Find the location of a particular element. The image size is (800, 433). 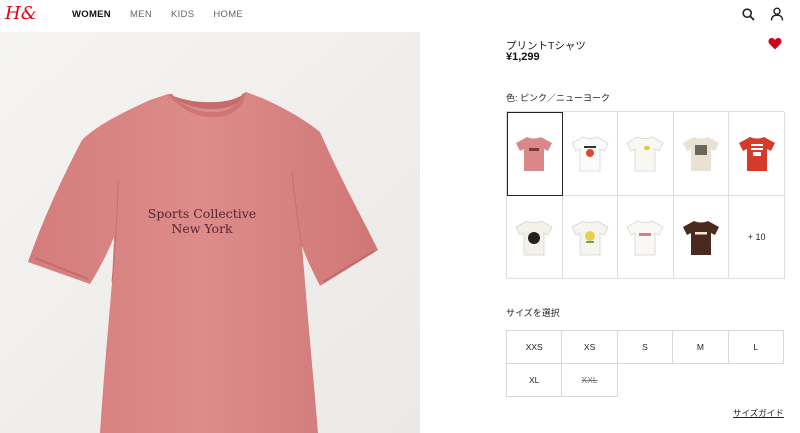

size-xs: XS is located at coordinates (589, 347).